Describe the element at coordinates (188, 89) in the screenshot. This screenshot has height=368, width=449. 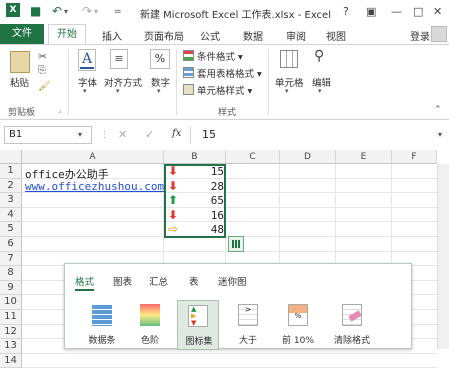
I see `cell-style-icon` at that location.